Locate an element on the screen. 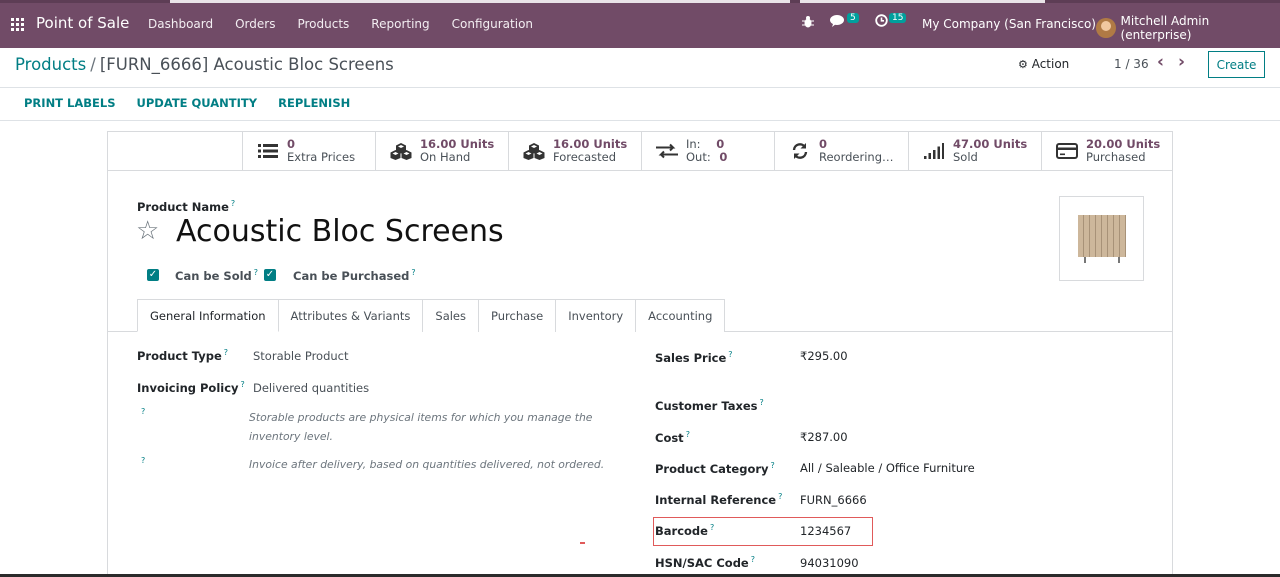 Image resolution: width=1280 pixels, height=577 pixels. action-button: ⚙ Action is located at coordinates (1043, 64).